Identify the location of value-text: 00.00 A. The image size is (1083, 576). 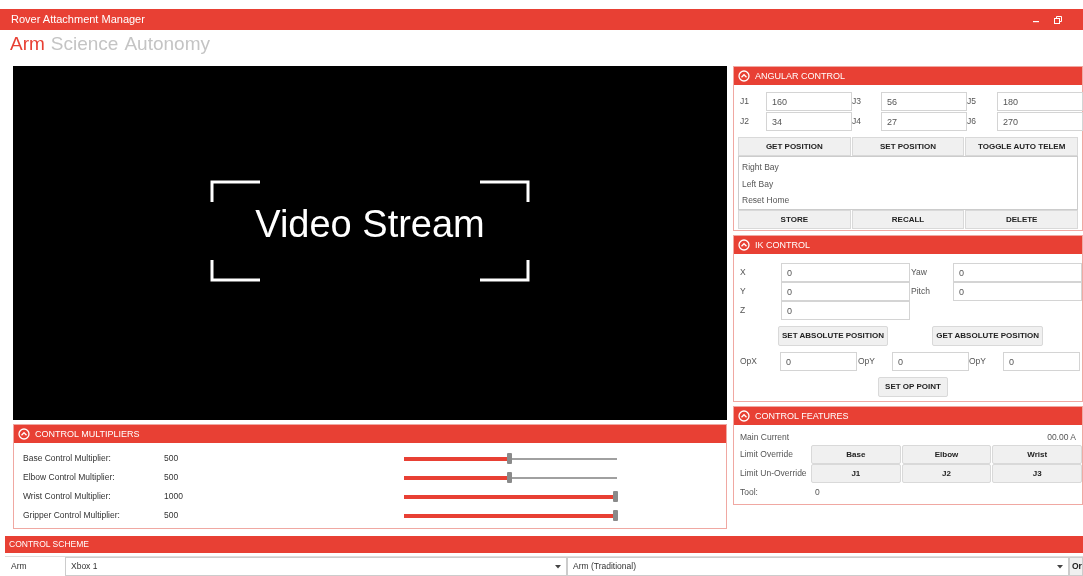
(1061, 437).